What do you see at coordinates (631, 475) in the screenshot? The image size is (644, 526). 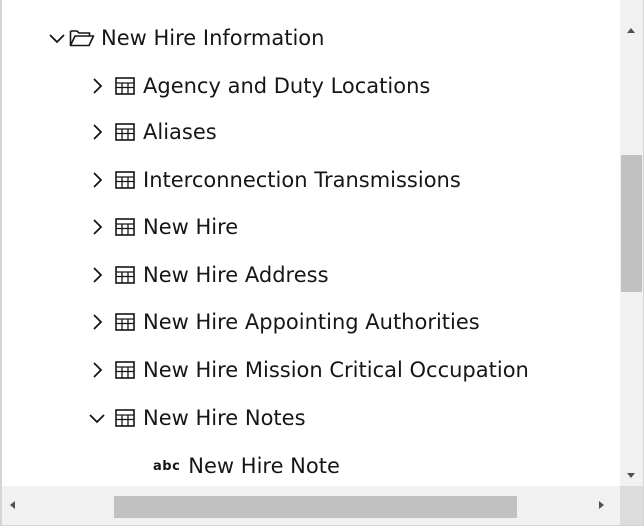 I see `scroll-down-arrow-icon` at bounding box center [631, 475].